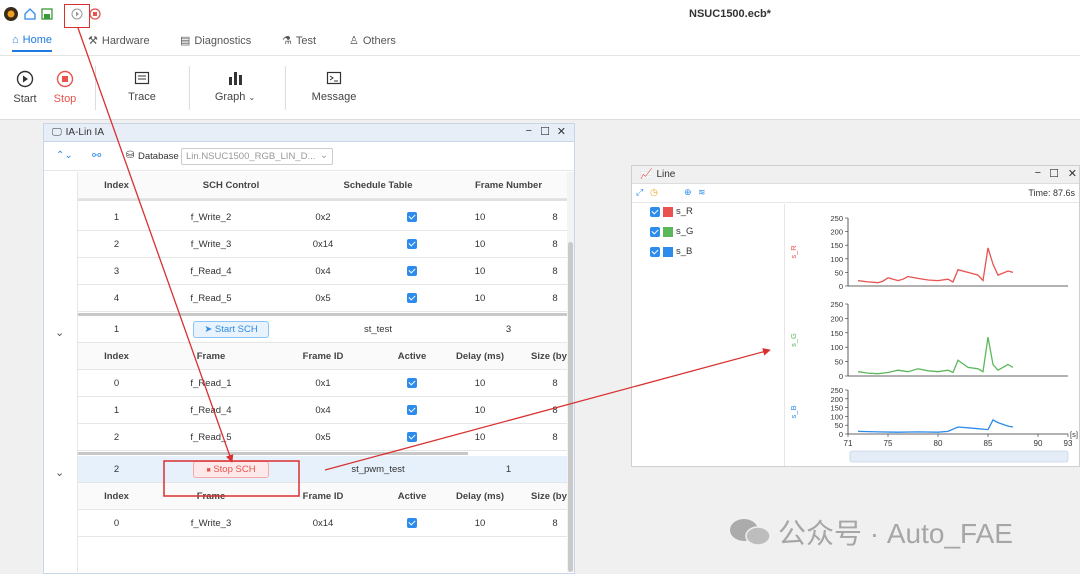 This screenshot has width=1080, height=574. I want to click on lin-window-title: IA-Lin IA, so click(84, 132).